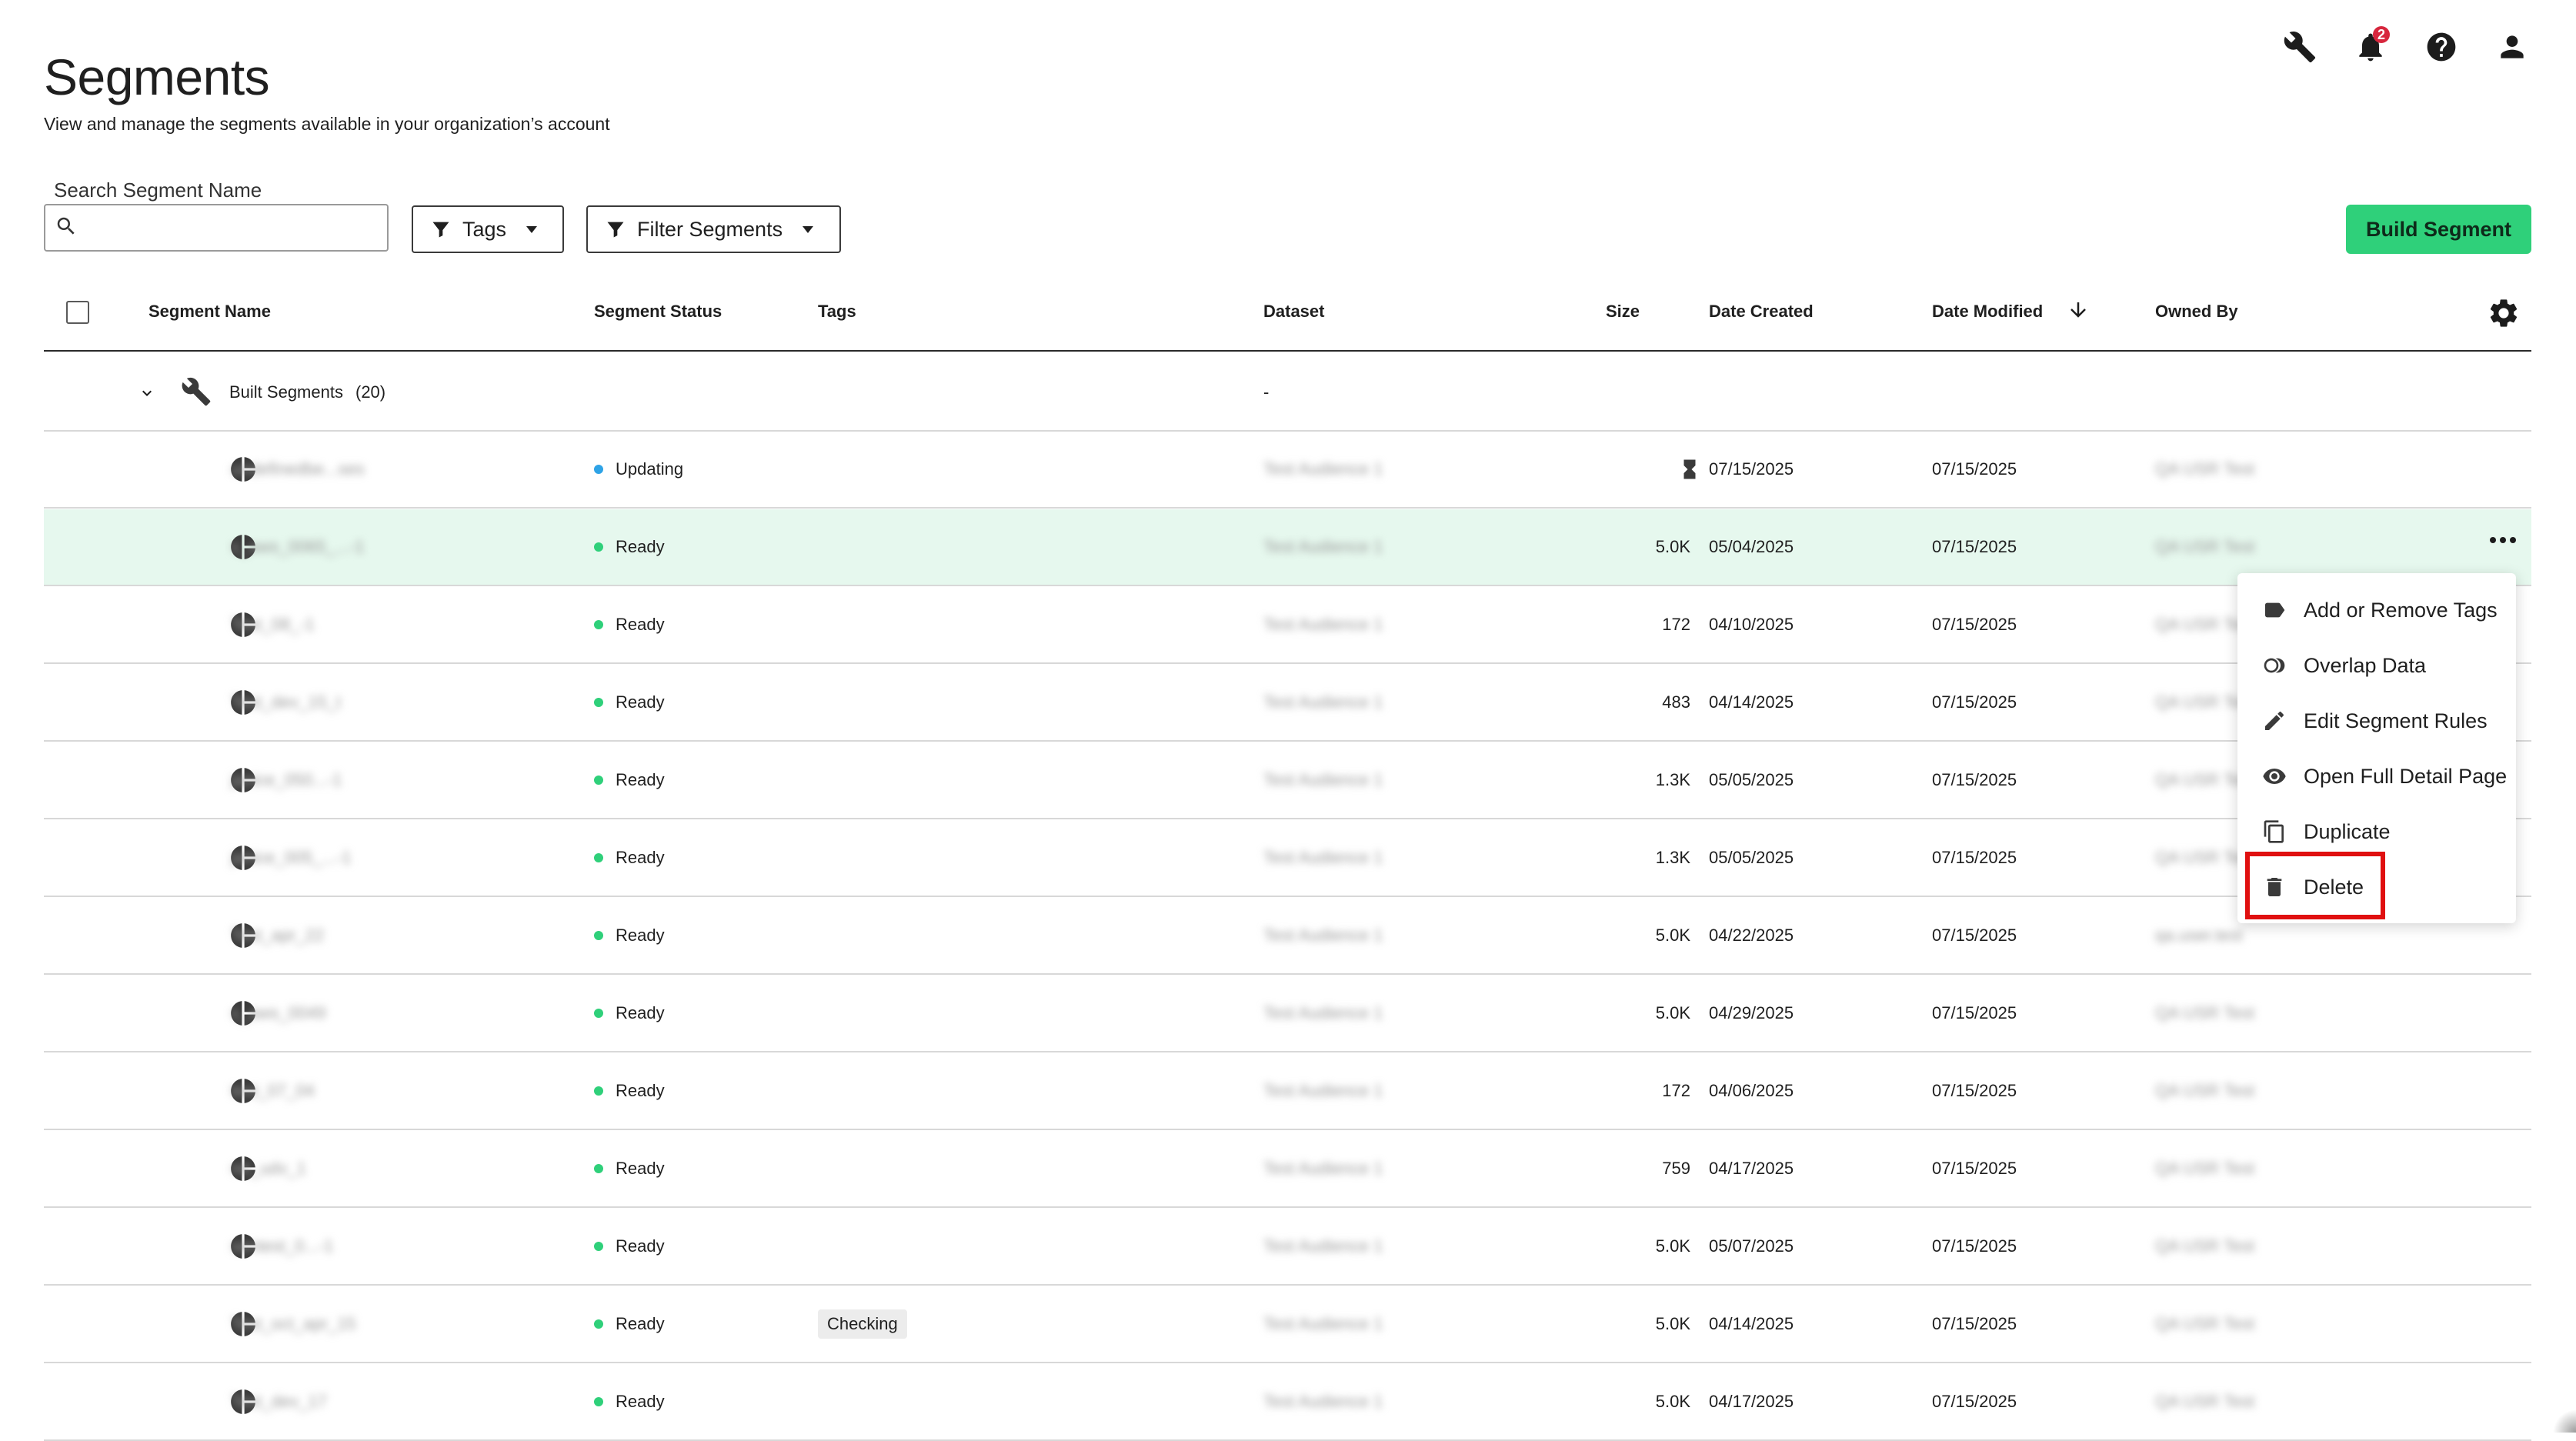  I want to click on copy-icon, so click(2274, 831).